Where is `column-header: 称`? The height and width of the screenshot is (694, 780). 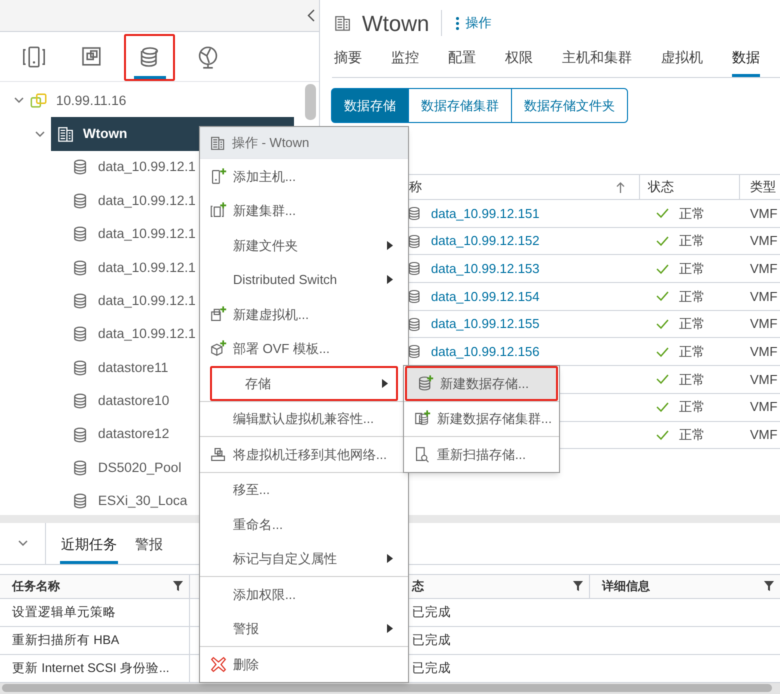
column-header: 称 is located at coordinates (512, 187).